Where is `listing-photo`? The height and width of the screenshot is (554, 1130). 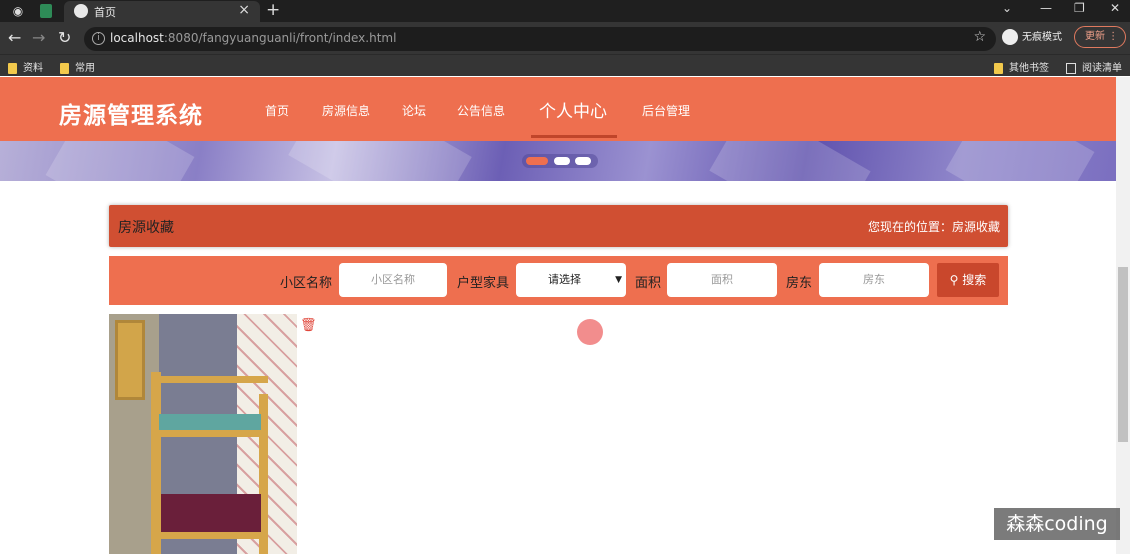 listing-photo is located at coordinates (203, 434).